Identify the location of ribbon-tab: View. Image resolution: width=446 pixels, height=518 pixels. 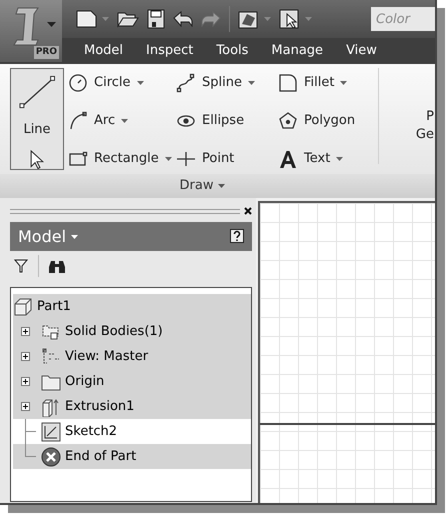
(361, 51).